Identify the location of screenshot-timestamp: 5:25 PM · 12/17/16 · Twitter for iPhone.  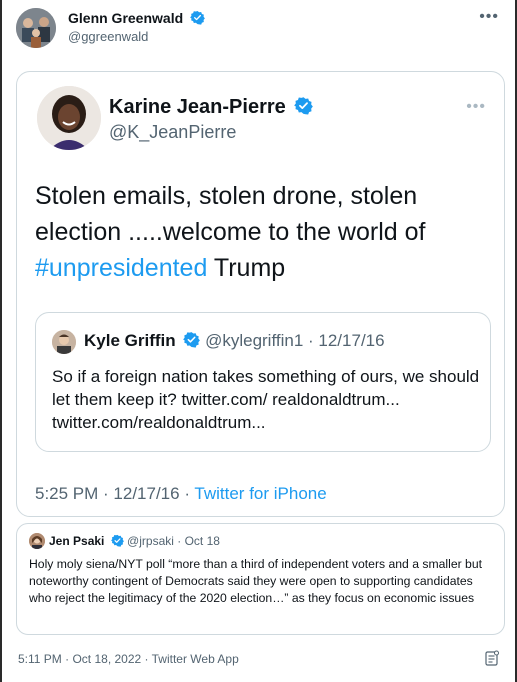
(181, 493).